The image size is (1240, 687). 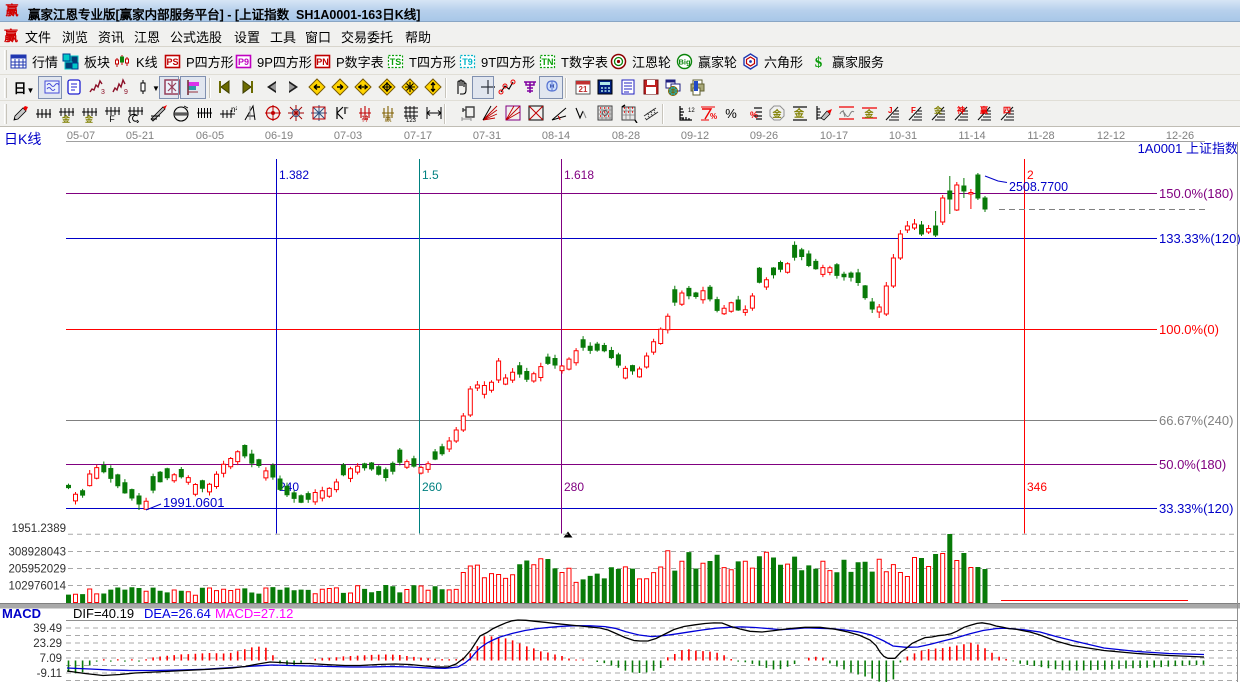 What do you see at coordinates (172, 62) in the screenshot?
I see `svg-text: PS` at bounding box center [172, 62].